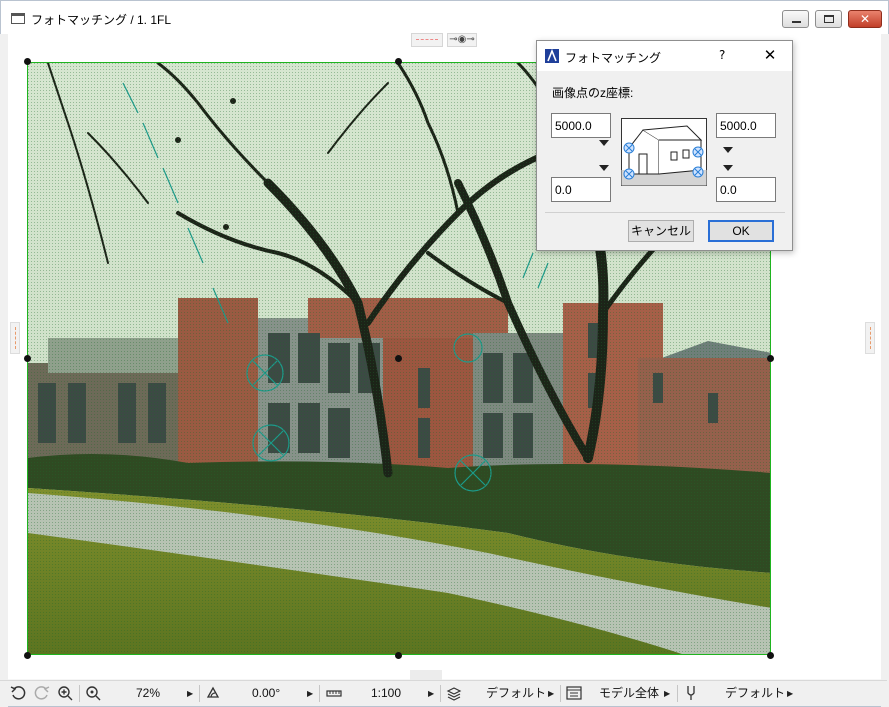  I want to click on bottom-right-z-input, so click(746, 189).